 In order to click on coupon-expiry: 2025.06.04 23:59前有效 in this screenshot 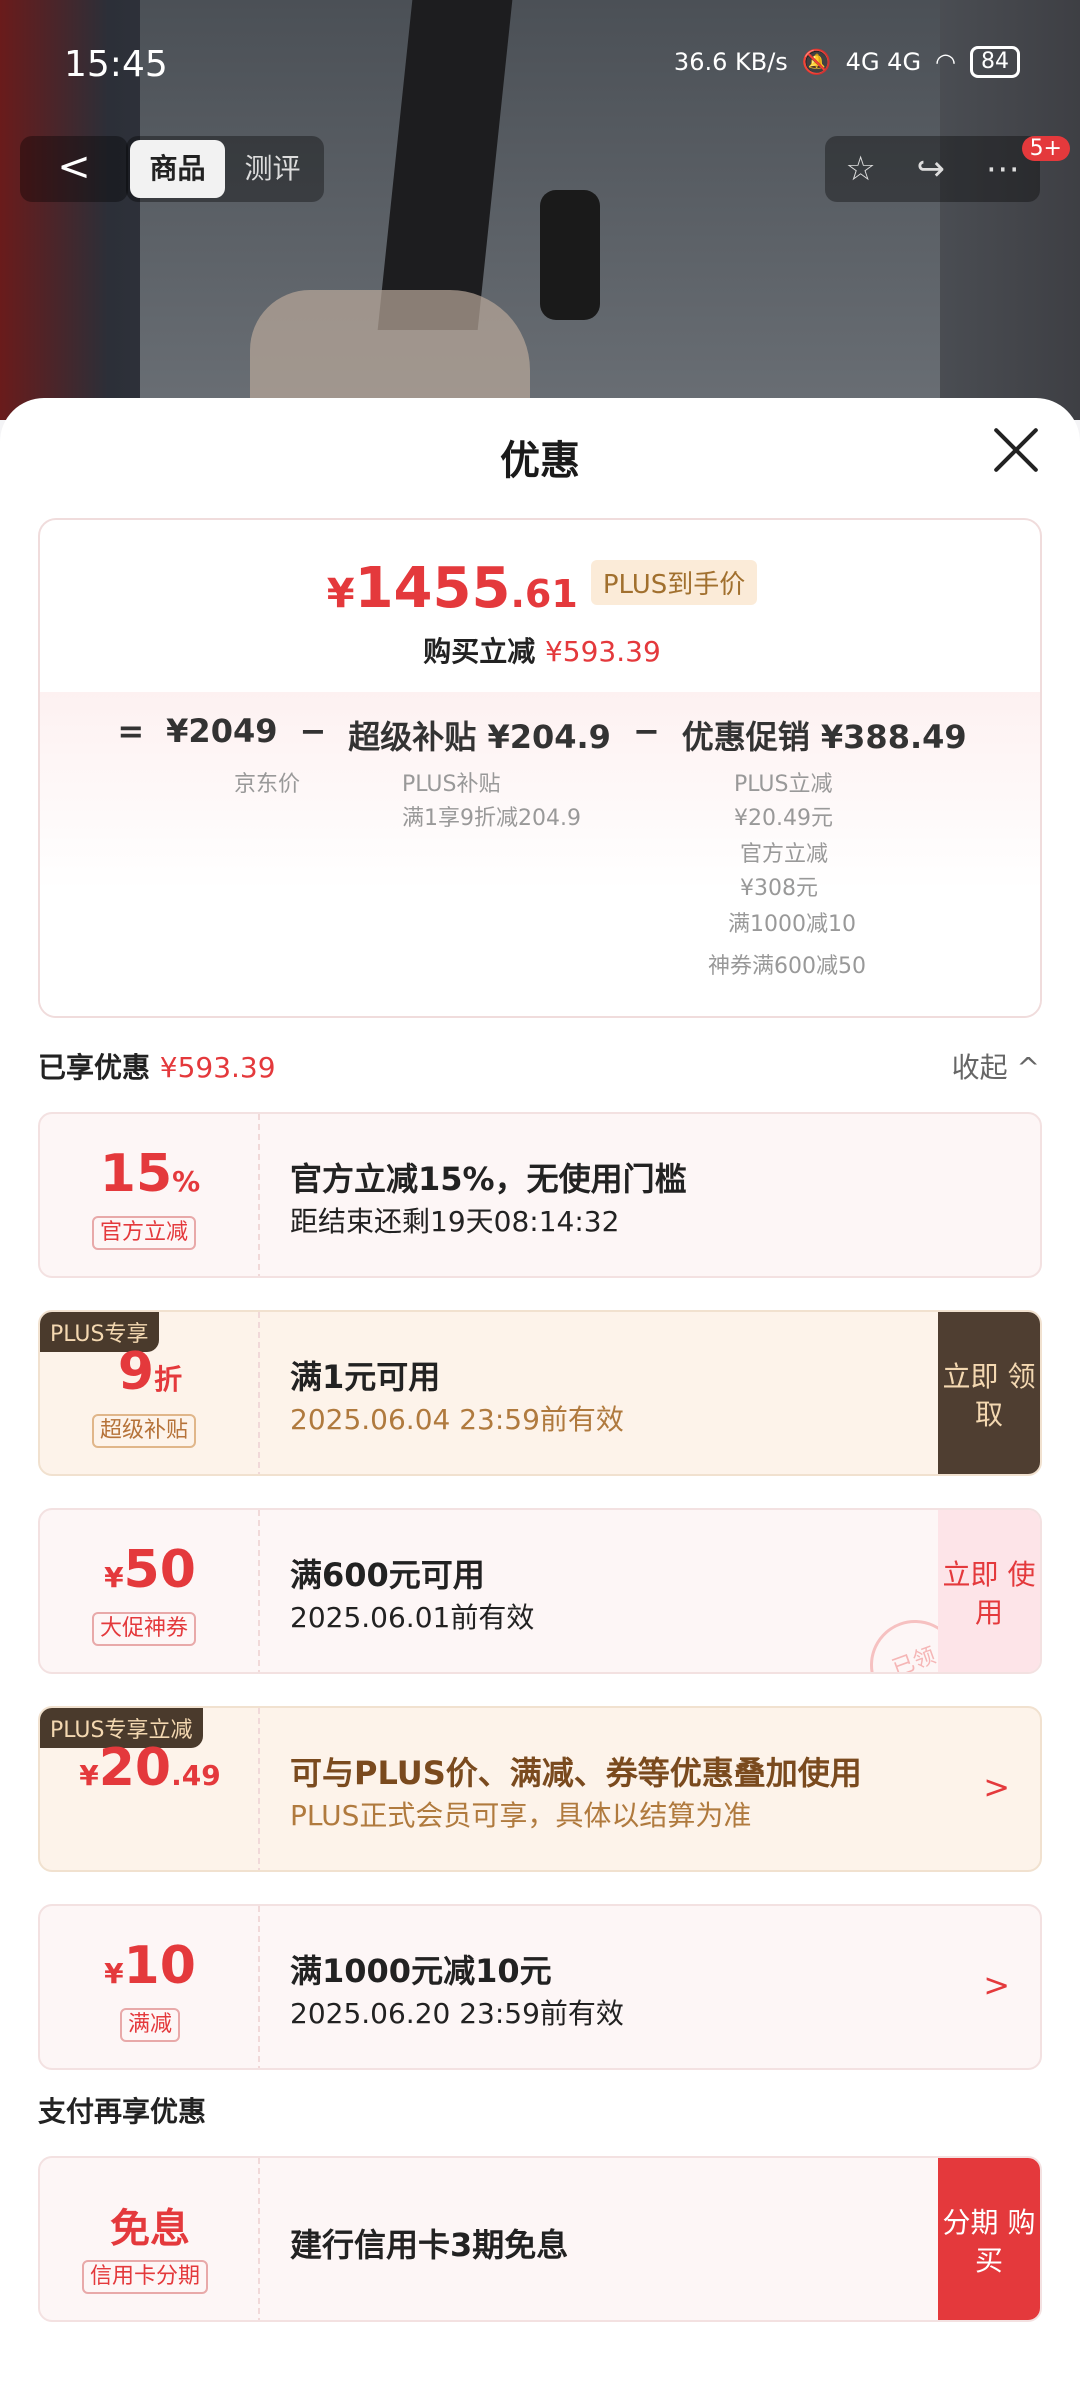, I will do `click(457, 1419)`.